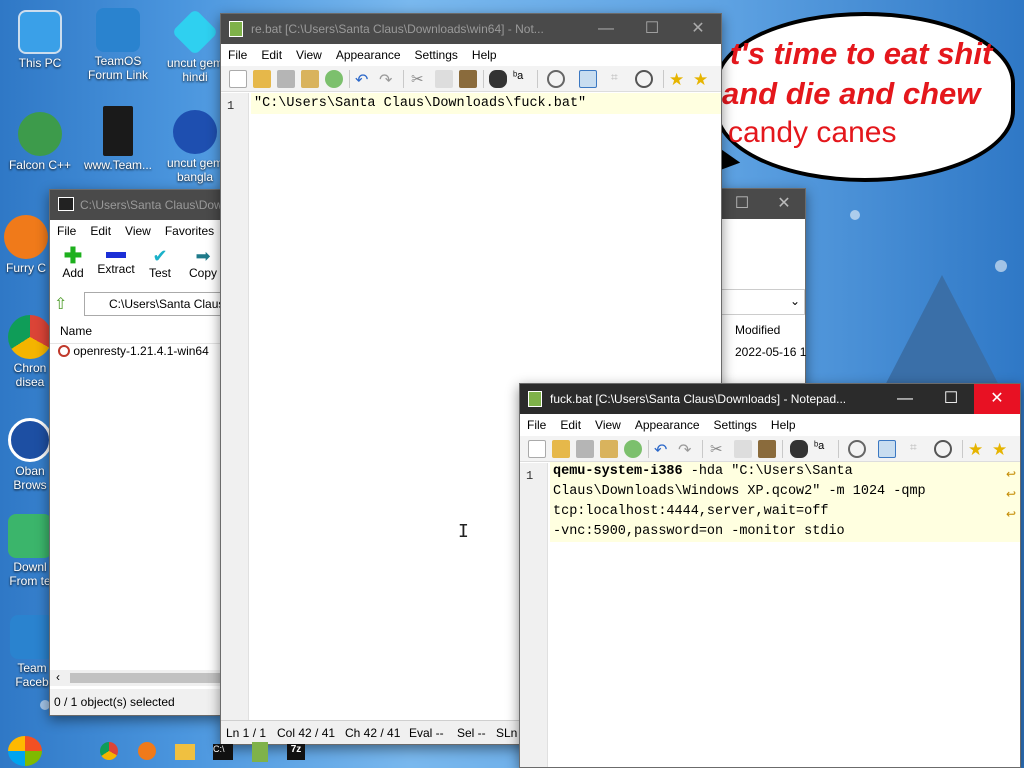 Image resolution: width=1024 pixels, height=768 pixels. I want to click on path-field: ⌄, so click(762, 302).